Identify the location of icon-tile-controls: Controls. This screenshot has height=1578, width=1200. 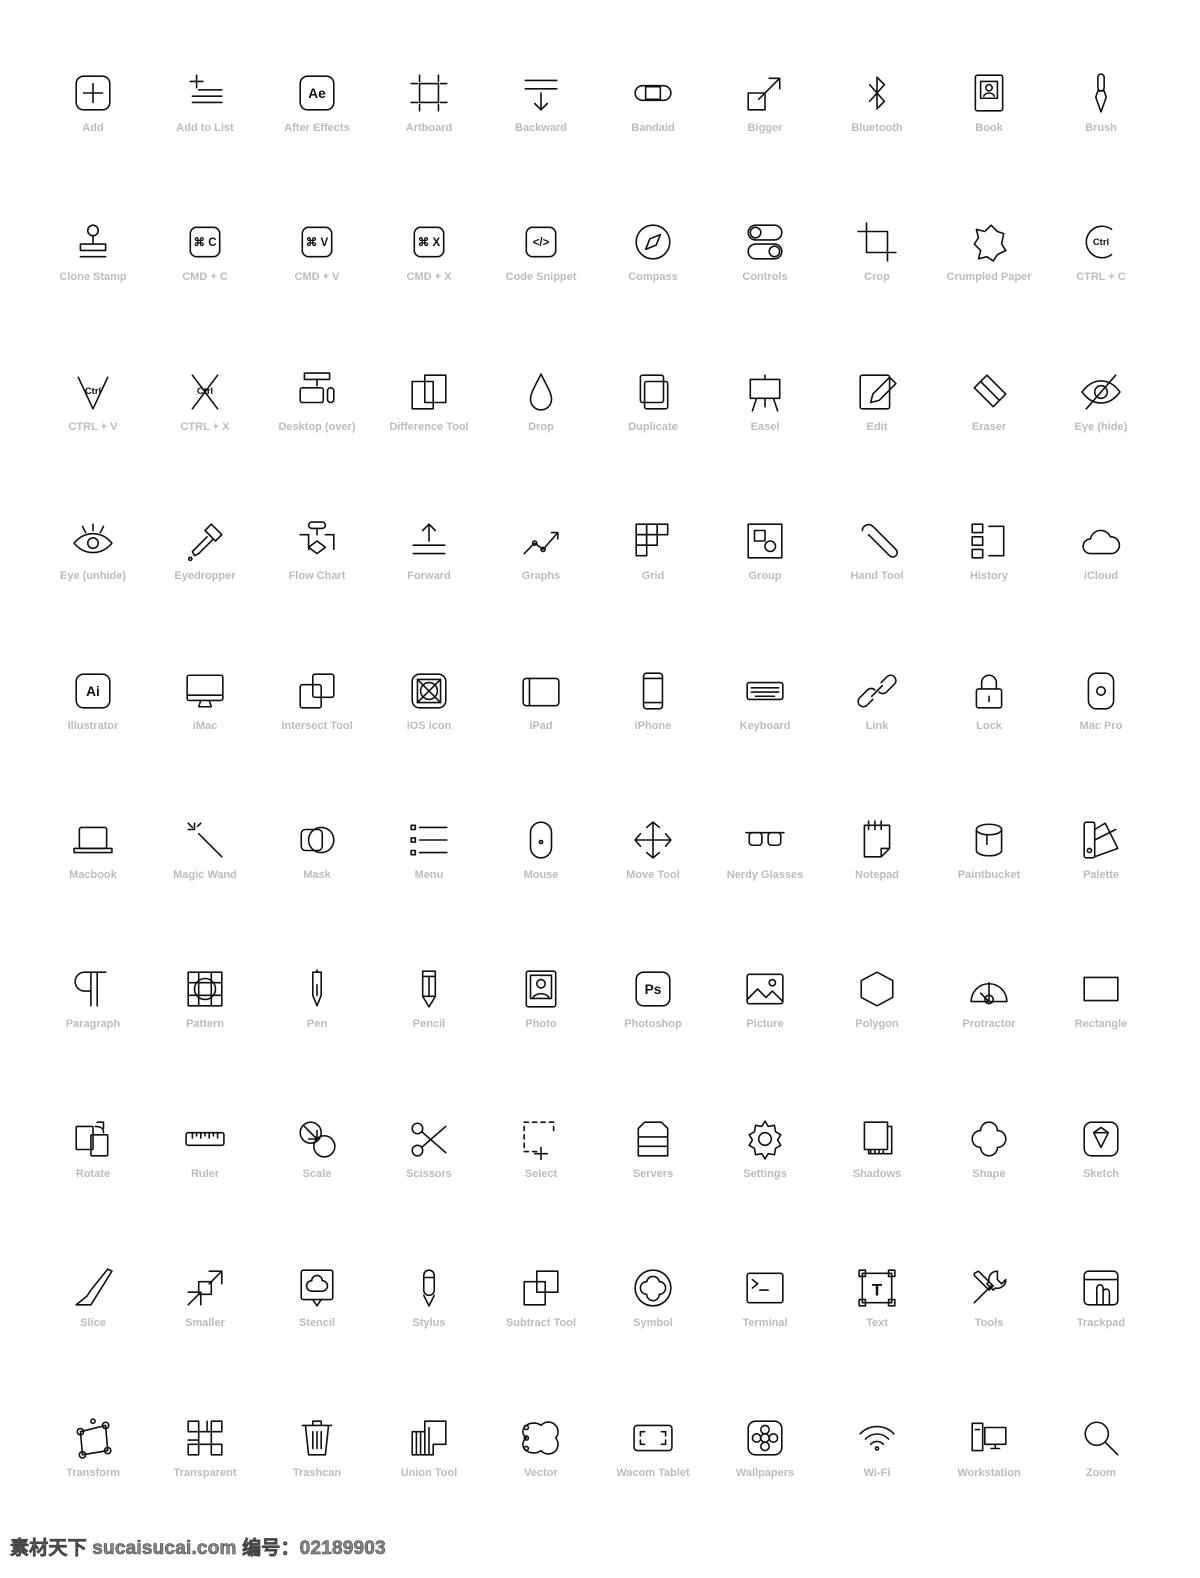
(765, 279).